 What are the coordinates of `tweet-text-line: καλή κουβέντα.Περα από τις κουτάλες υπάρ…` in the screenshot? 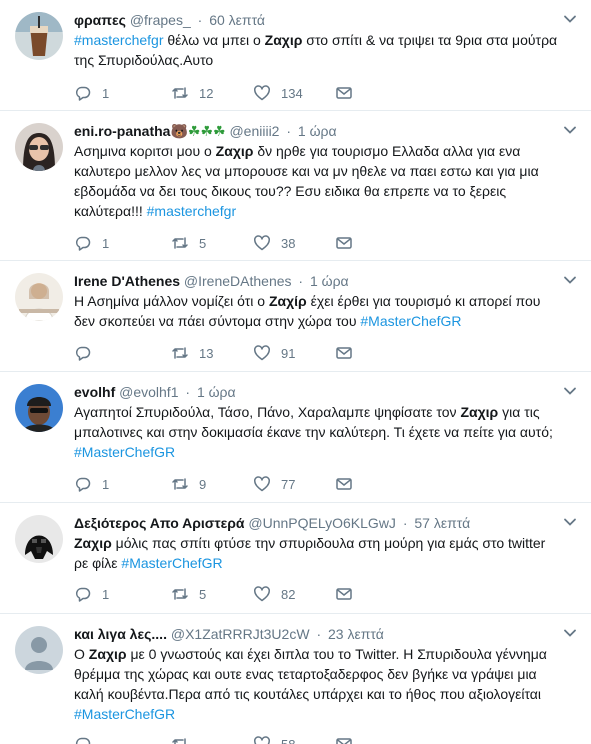 It's located at (324, 694).